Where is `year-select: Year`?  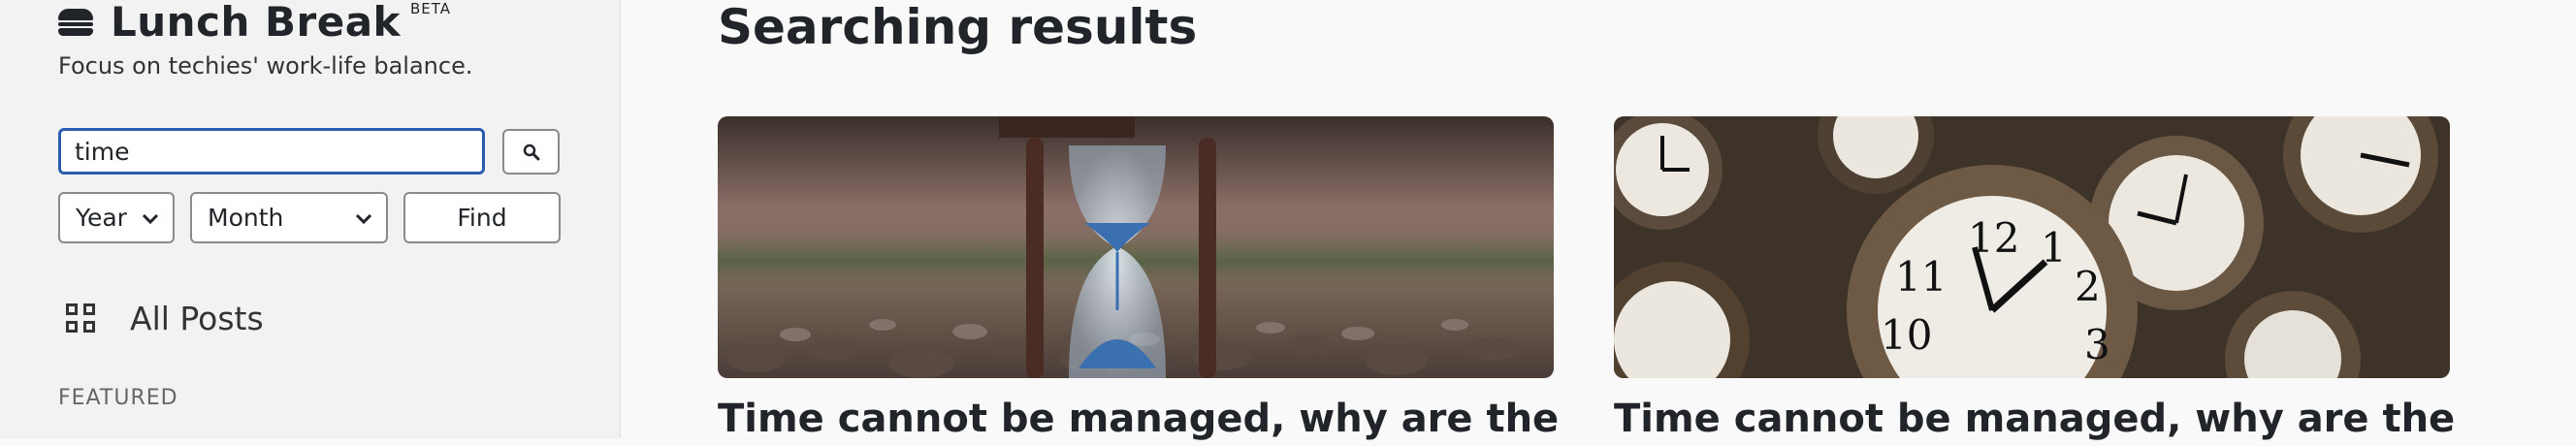 year-select: Year is located at coordinates (116, 217).